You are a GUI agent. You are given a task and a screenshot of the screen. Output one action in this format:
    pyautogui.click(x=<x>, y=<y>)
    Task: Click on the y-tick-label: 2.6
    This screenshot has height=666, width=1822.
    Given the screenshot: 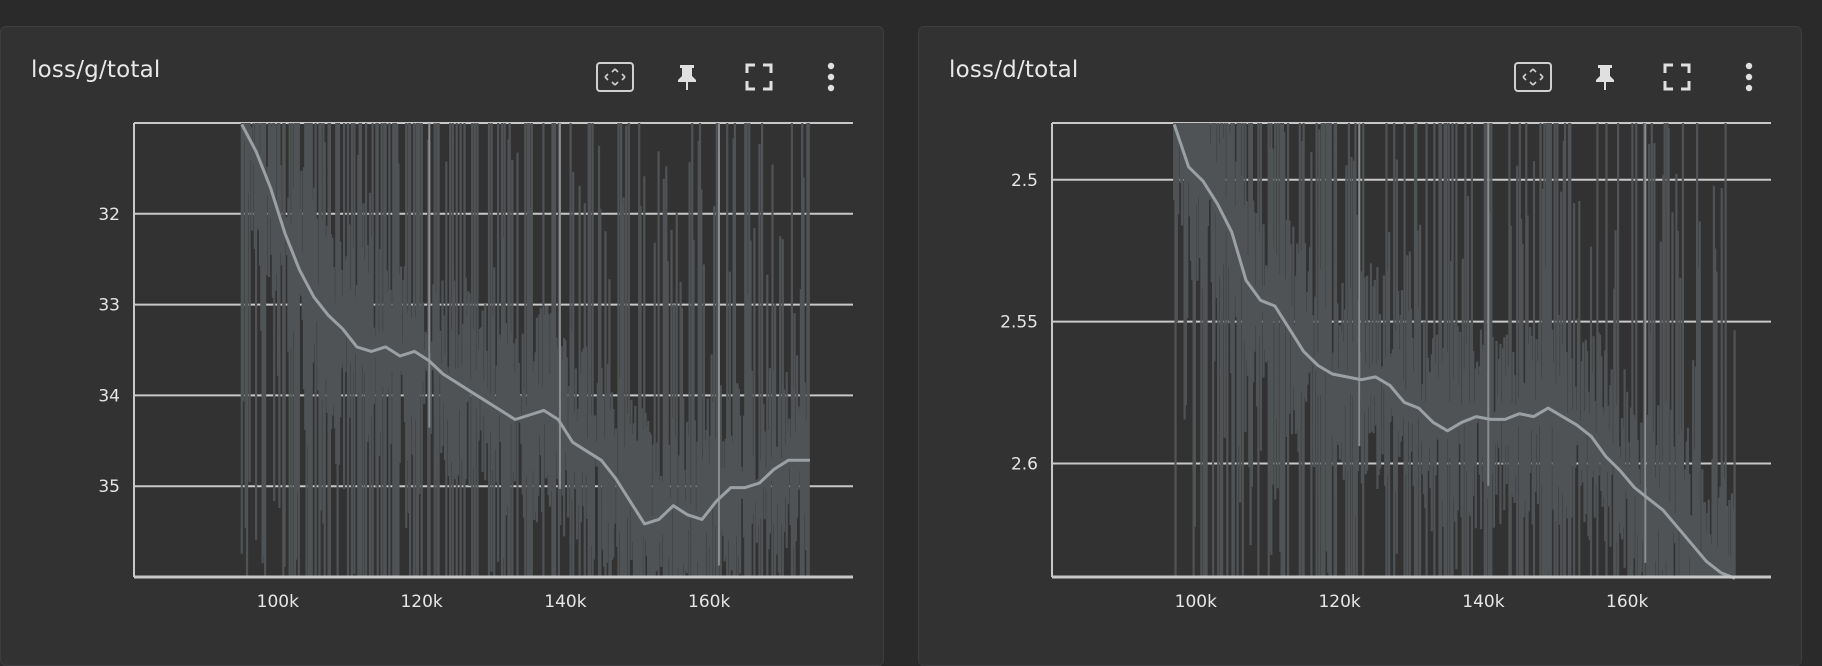 What is the action you would take?
    pyautogui.click(x=1024, y=465)
    